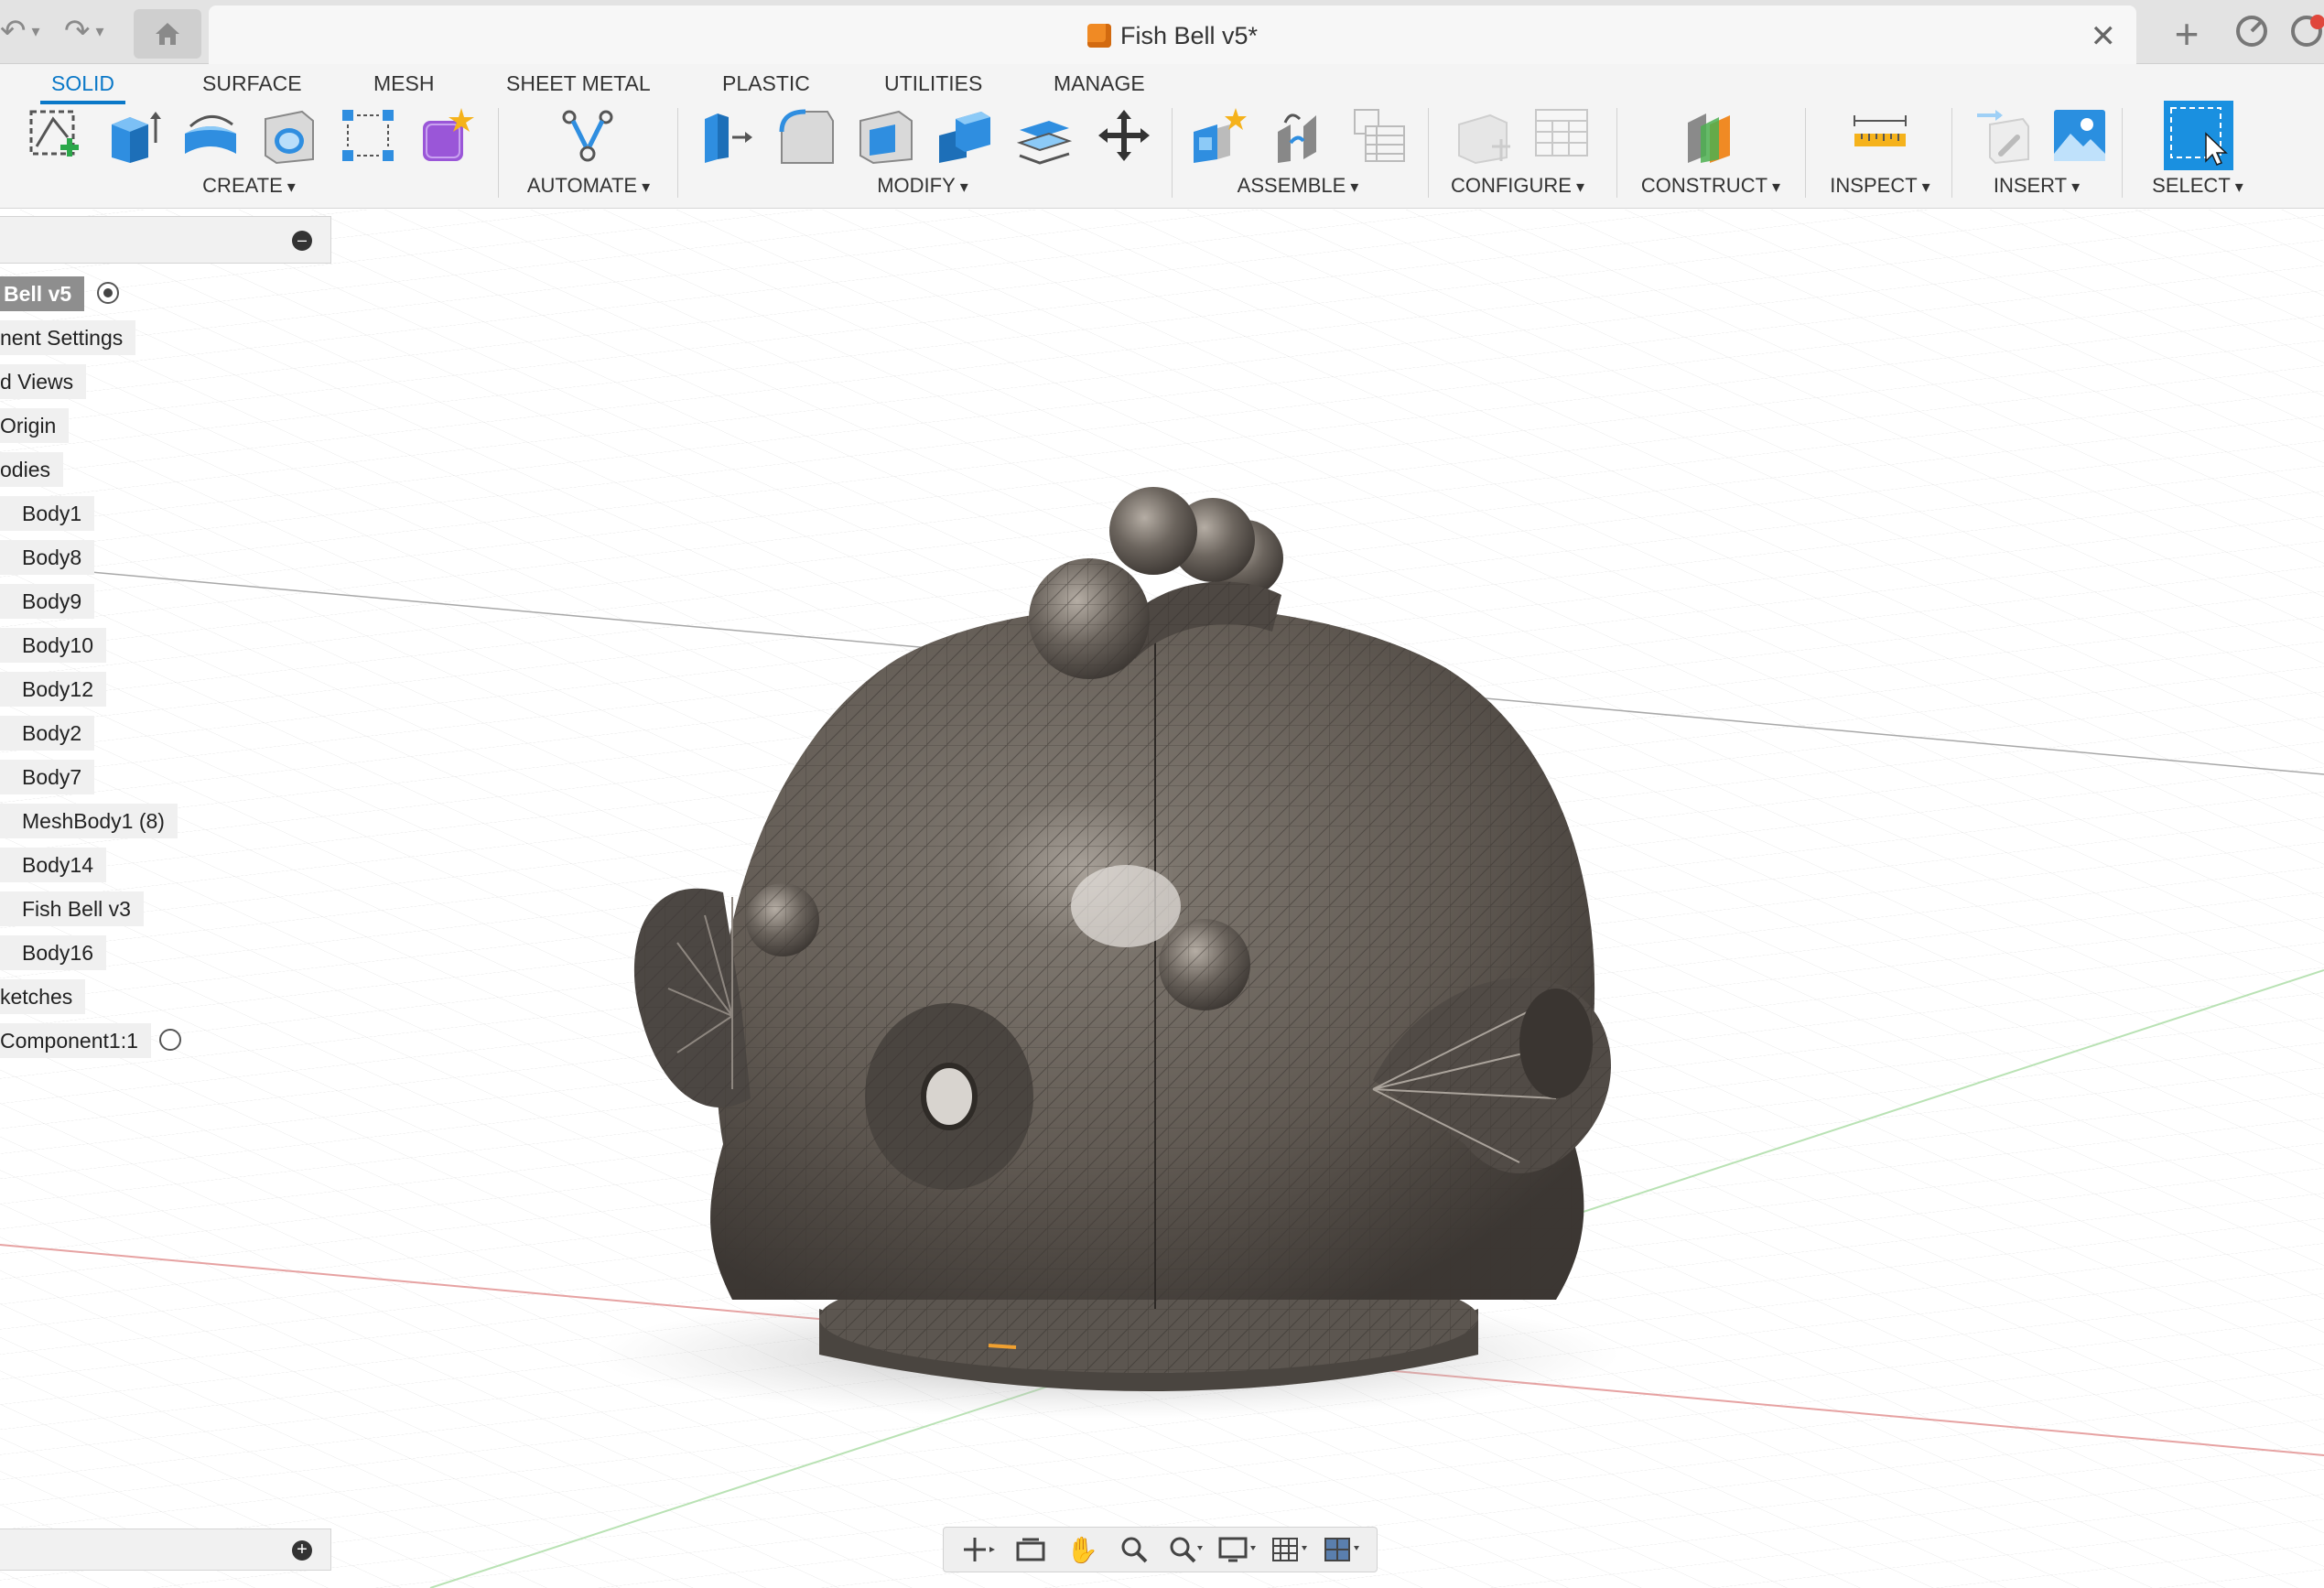 This screenshot has width=2324, height=1588. I want to click on modify-menu: MODIFY, so click(922, 186).